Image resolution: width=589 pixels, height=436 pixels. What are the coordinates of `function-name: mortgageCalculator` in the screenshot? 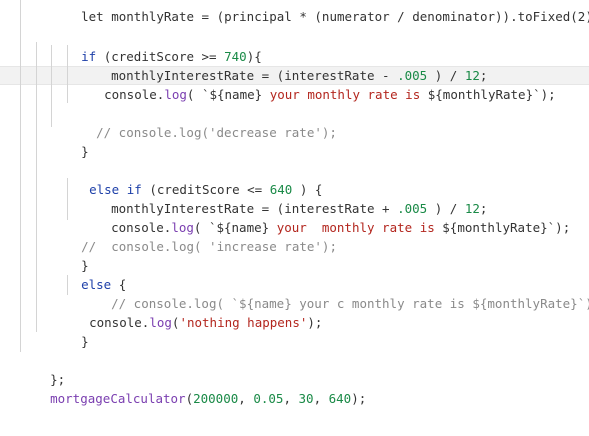 It's located at (118, 398).